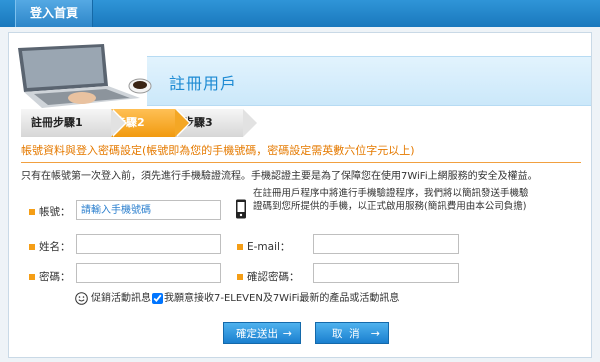 The width and height of the screenshot is (600, 362). What do you see at coordinates (55, 277) in the screenshot?
I see `password-label: 密碼：` at bounding box center [55, 277].